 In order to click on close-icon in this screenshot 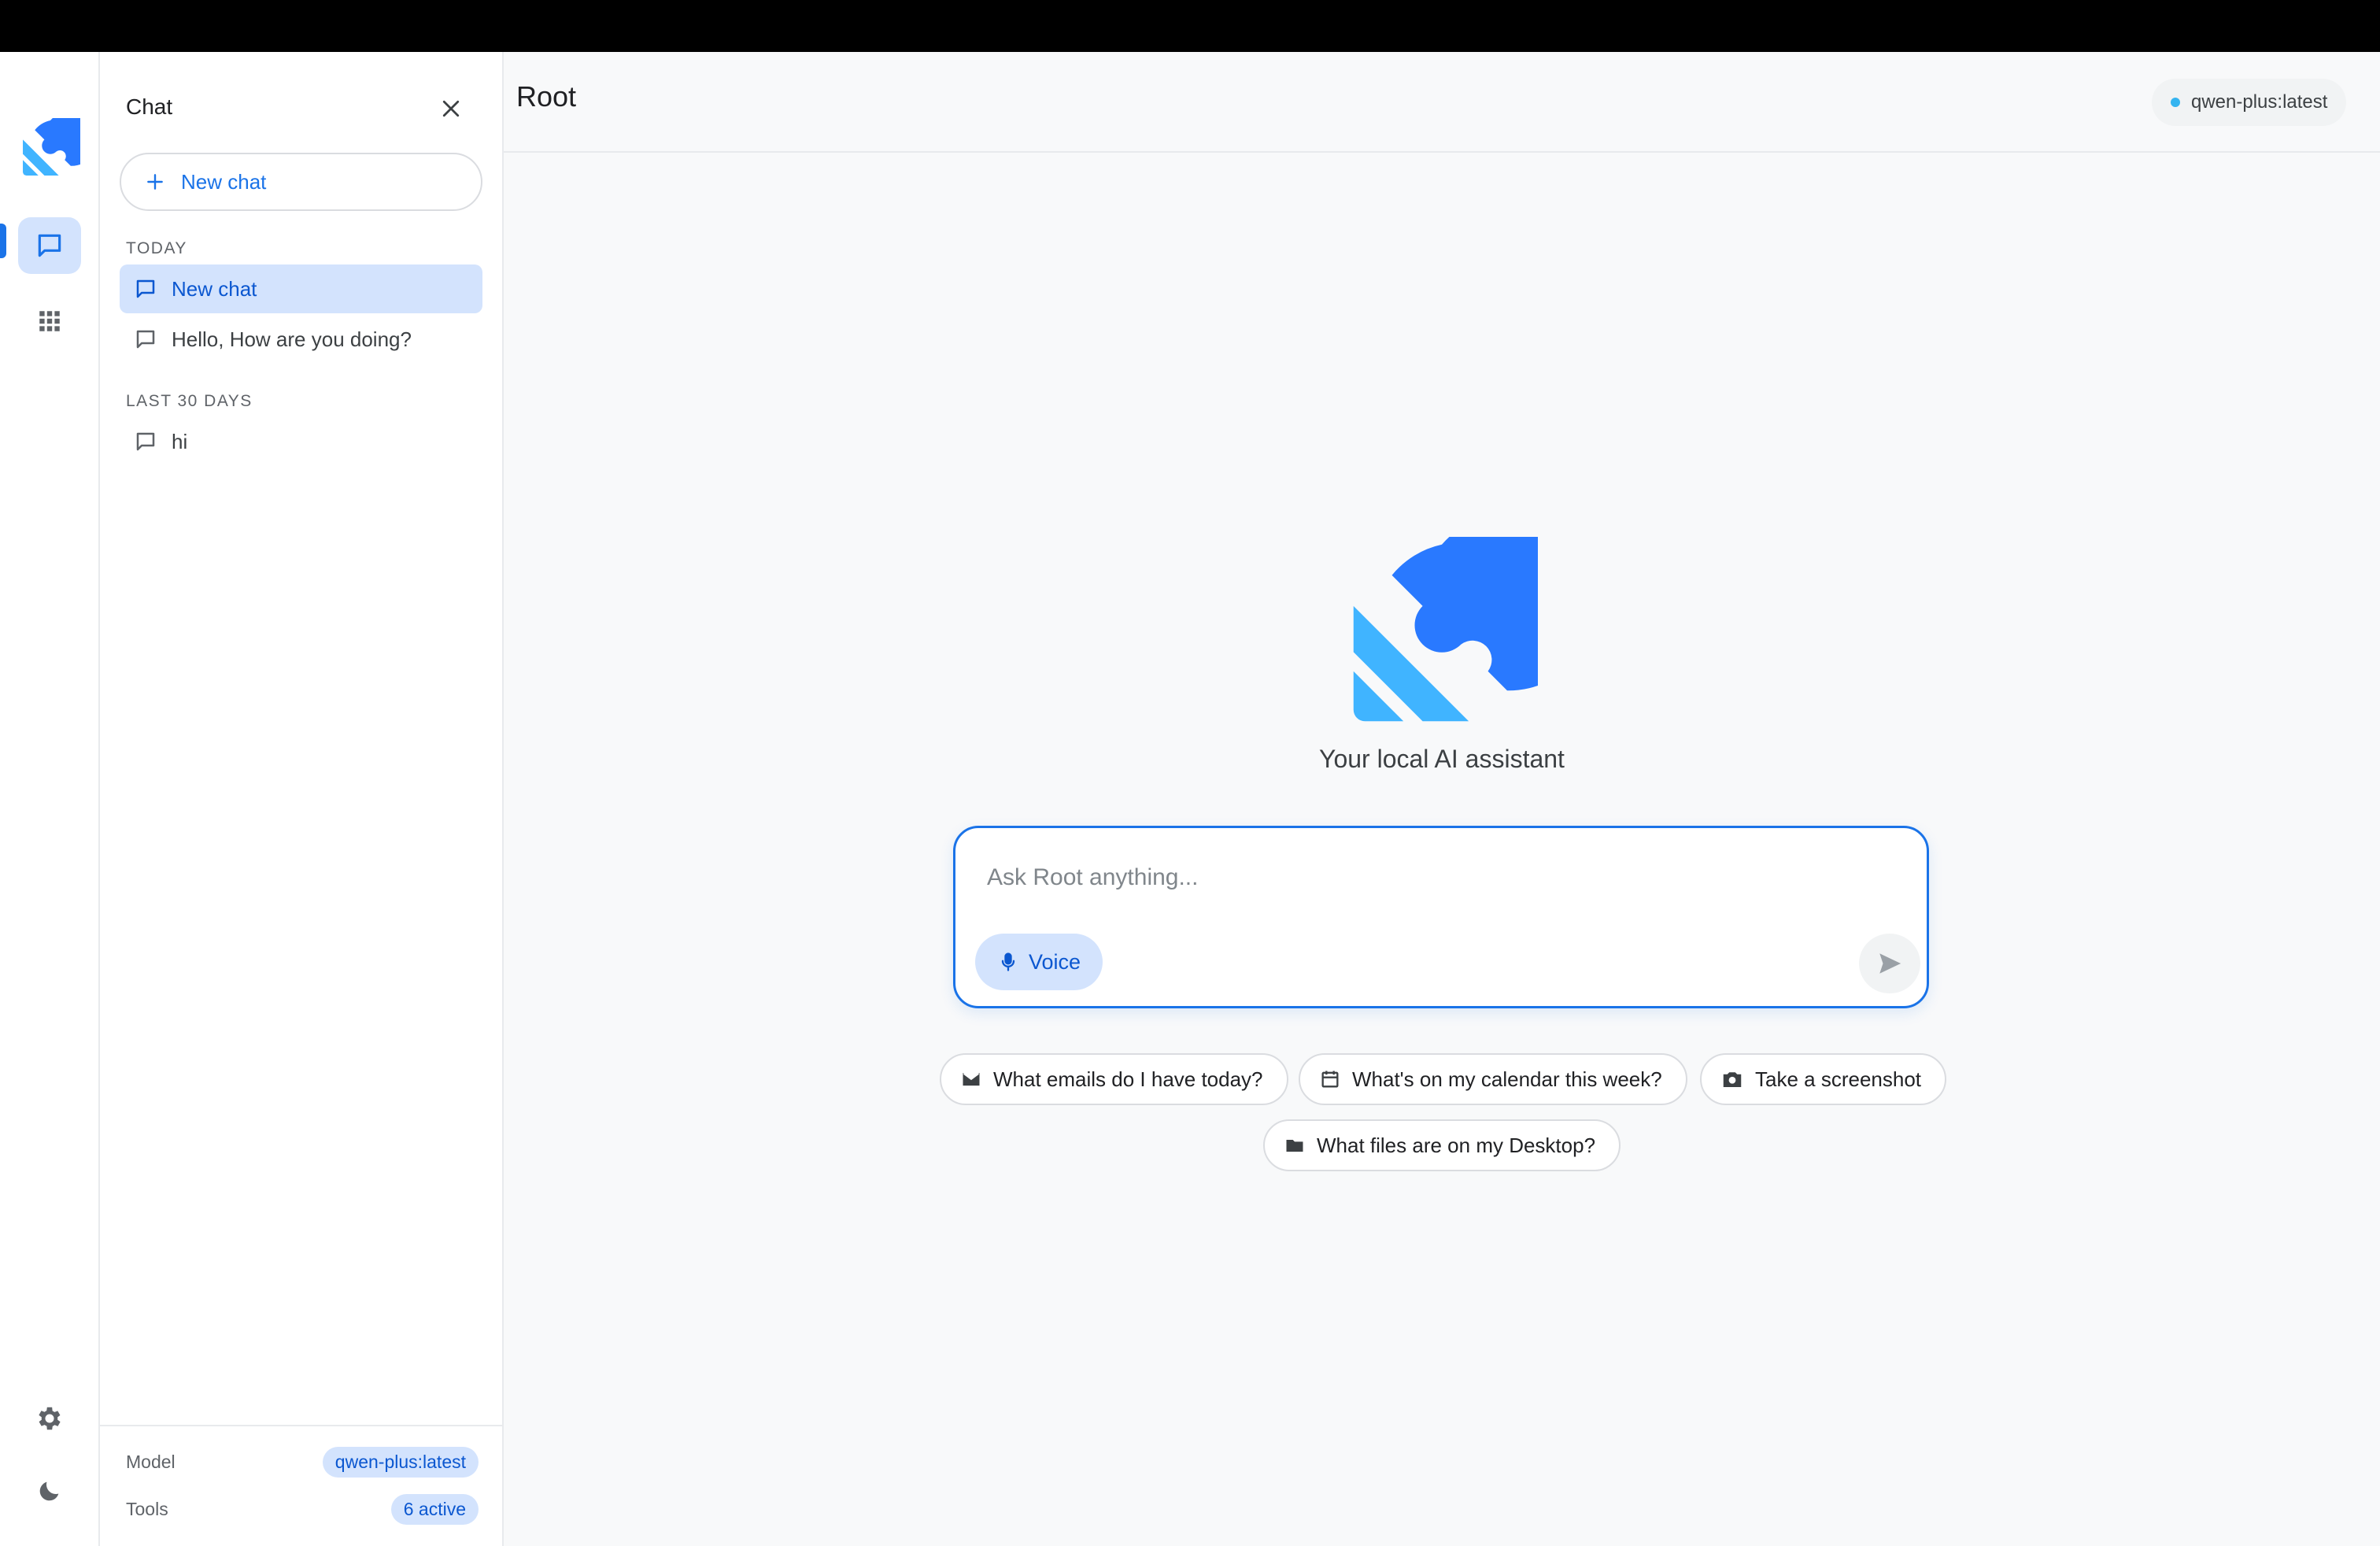, I will do `click(451, 108)`.